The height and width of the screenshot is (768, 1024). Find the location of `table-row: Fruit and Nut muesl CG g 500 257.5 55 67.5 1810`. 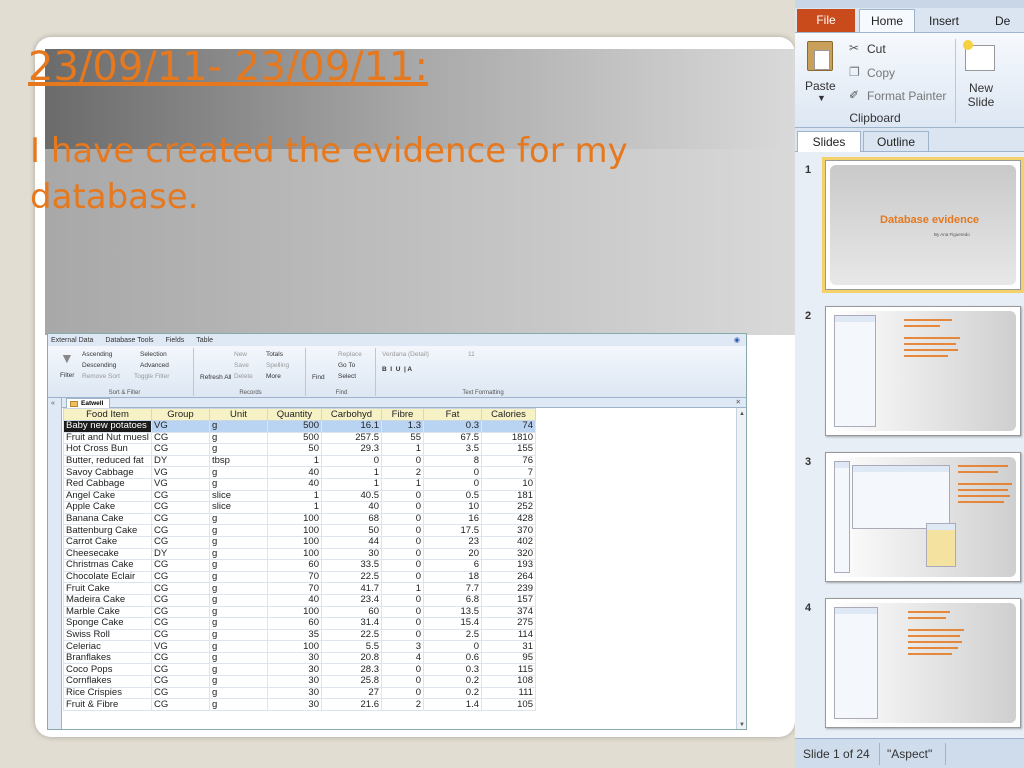

table-row: Fruit and Nut muesl CG g 500 257.5 55 67.5 1810 is located at coordinates (299, 438).